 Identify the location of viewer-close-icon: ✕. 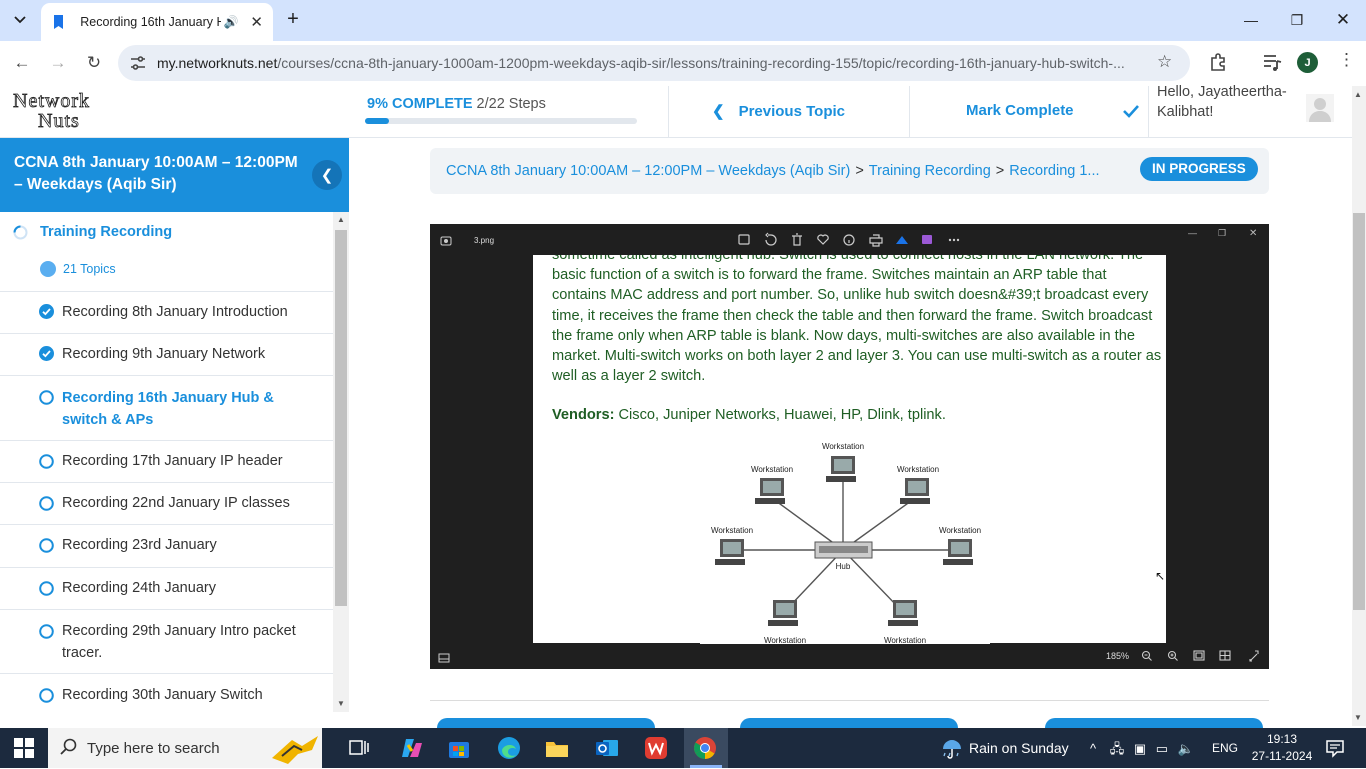
(1253, 233).